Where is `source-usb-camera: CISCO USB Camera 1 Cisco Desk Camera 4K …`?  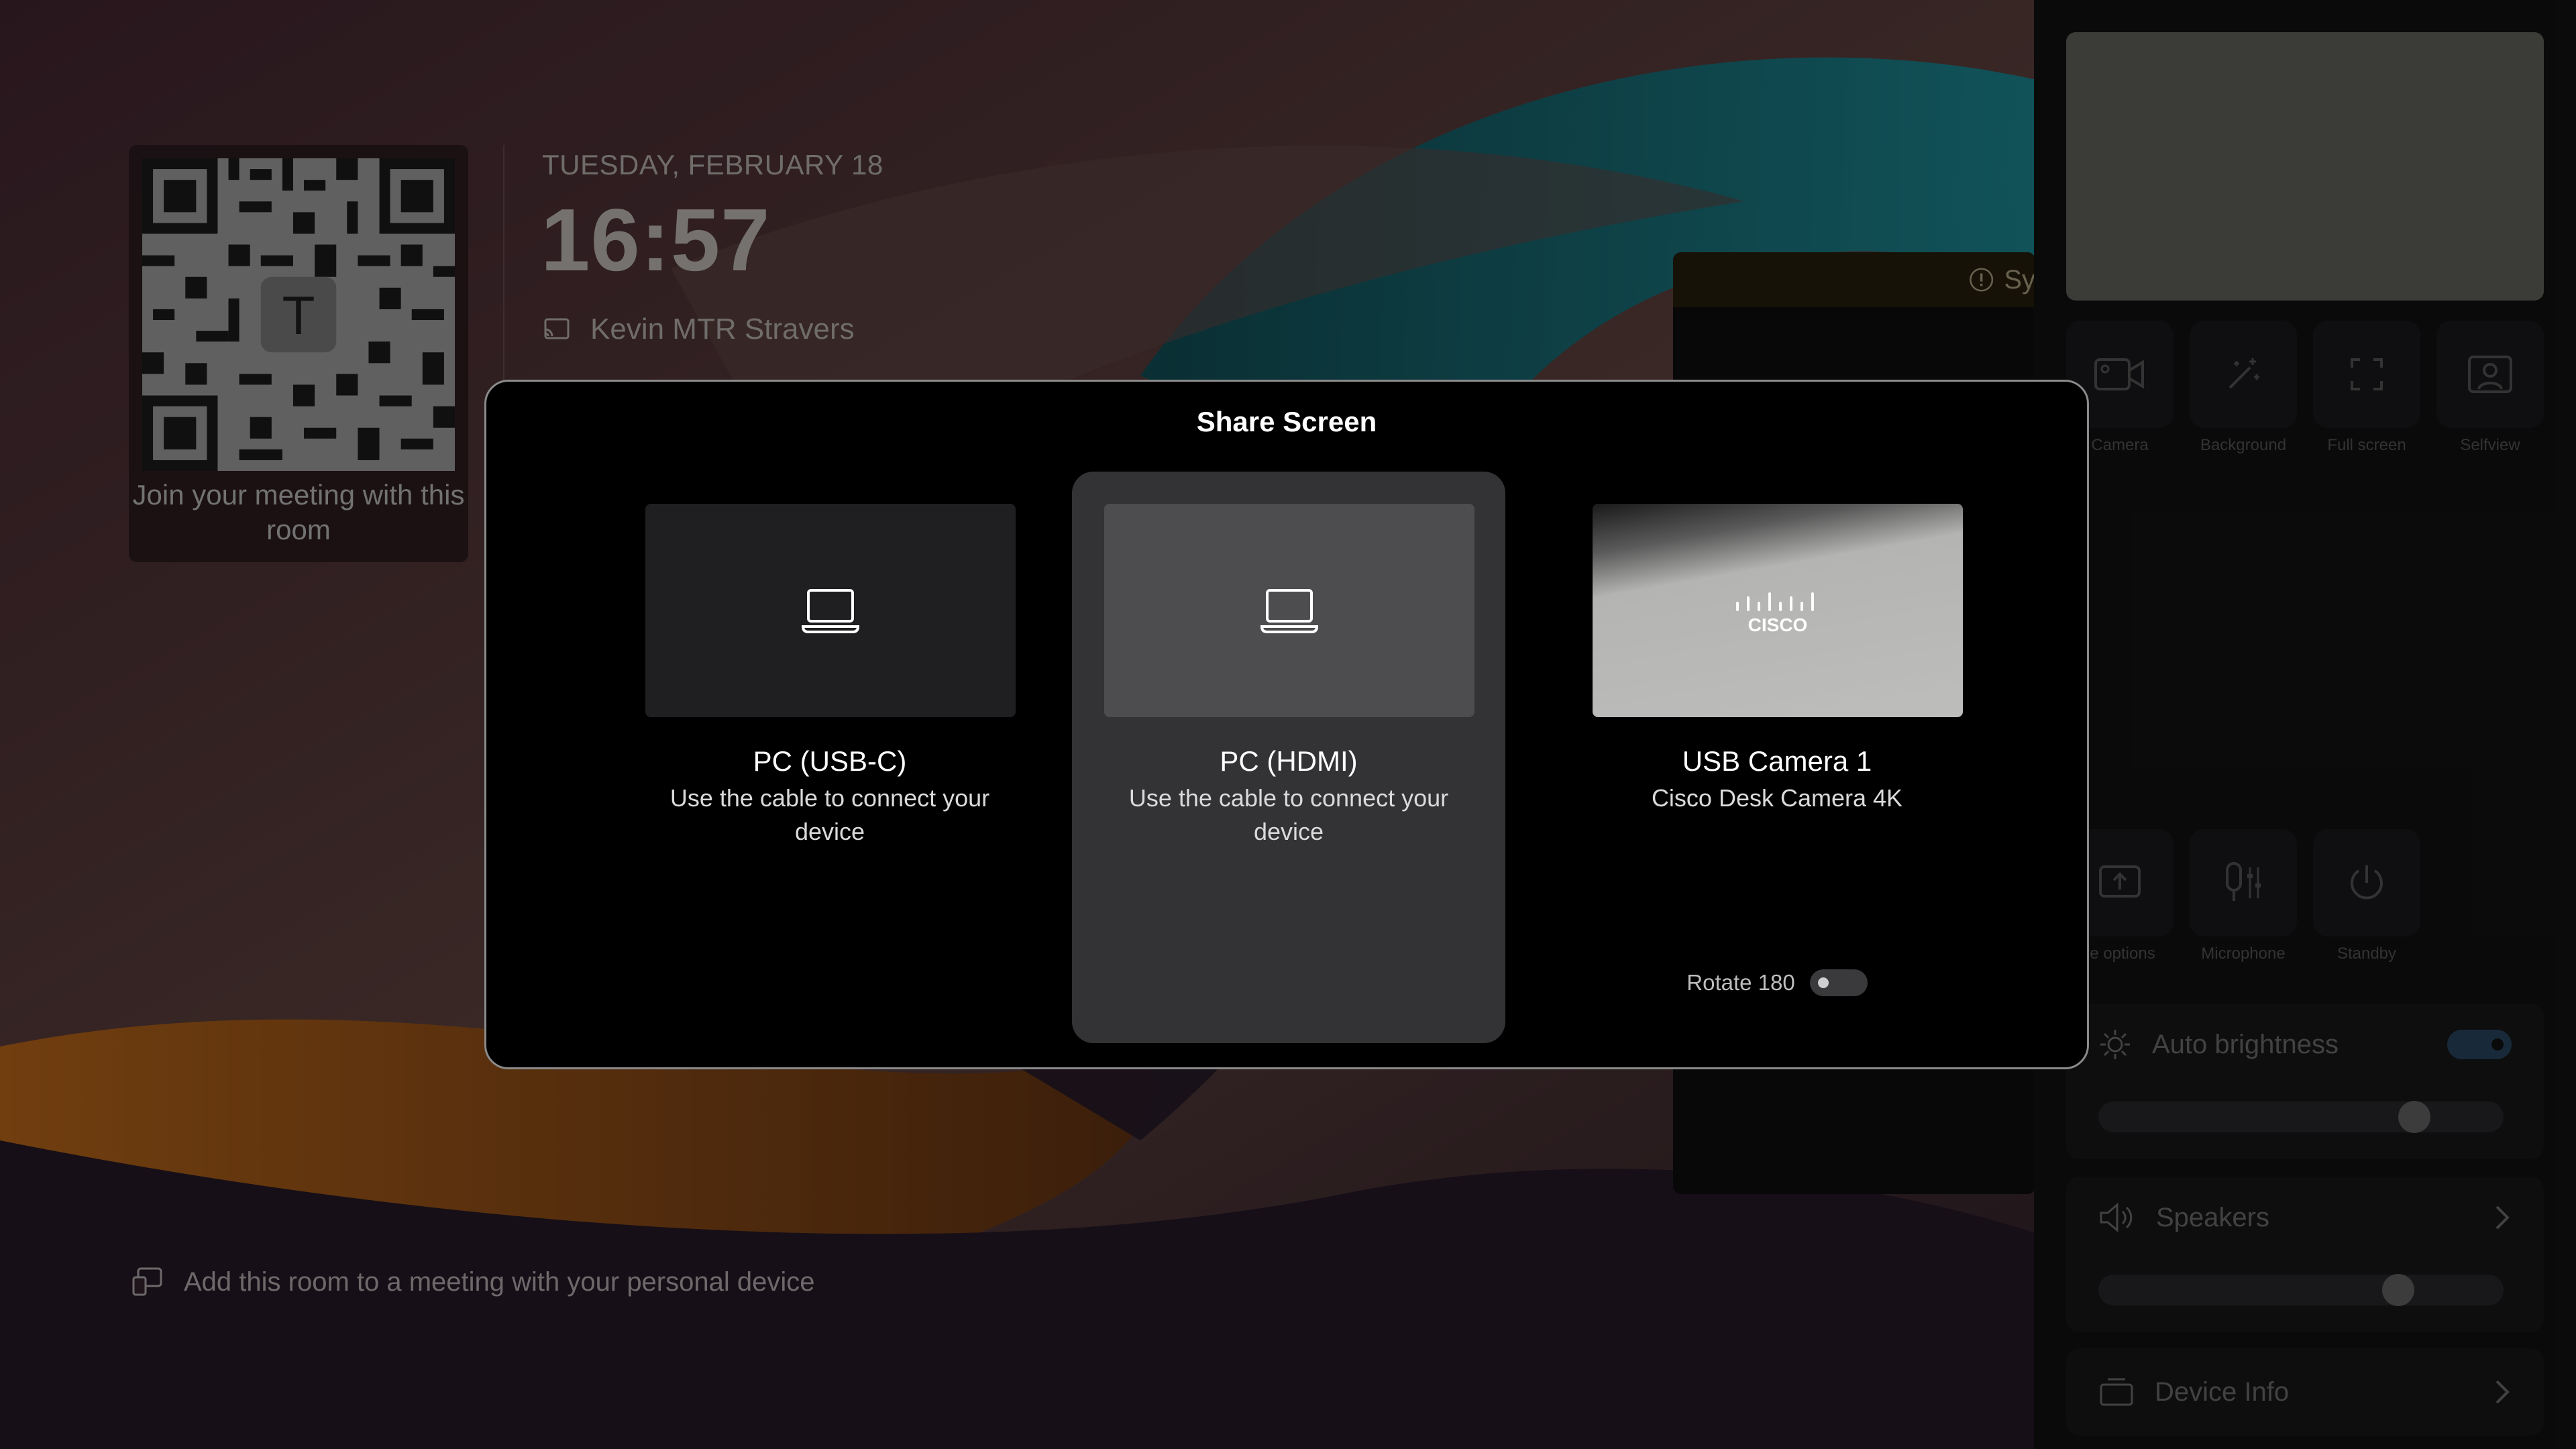 source-usb-camera: CISCO USB Camera 1 Cisco Desk Camera 4K … is located at coordinates (1777, 757).